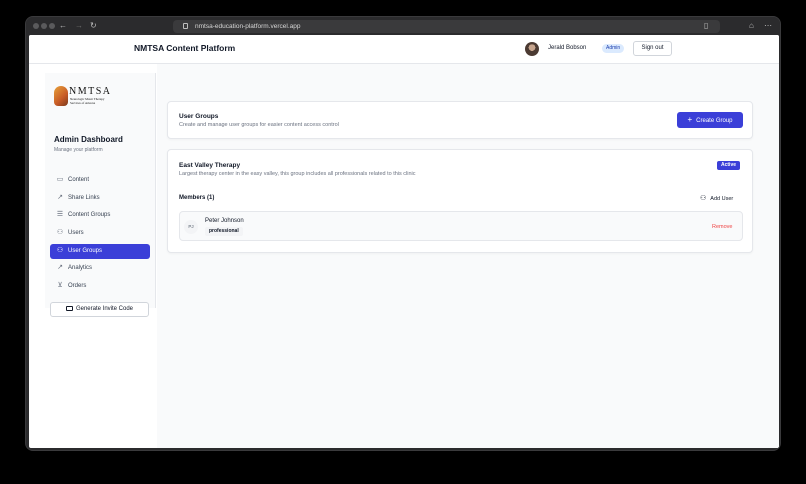 The width and height of the screenshot is (806, 484). I want to click on sidebar-title: Admin Dashboard, so click(88, 139).